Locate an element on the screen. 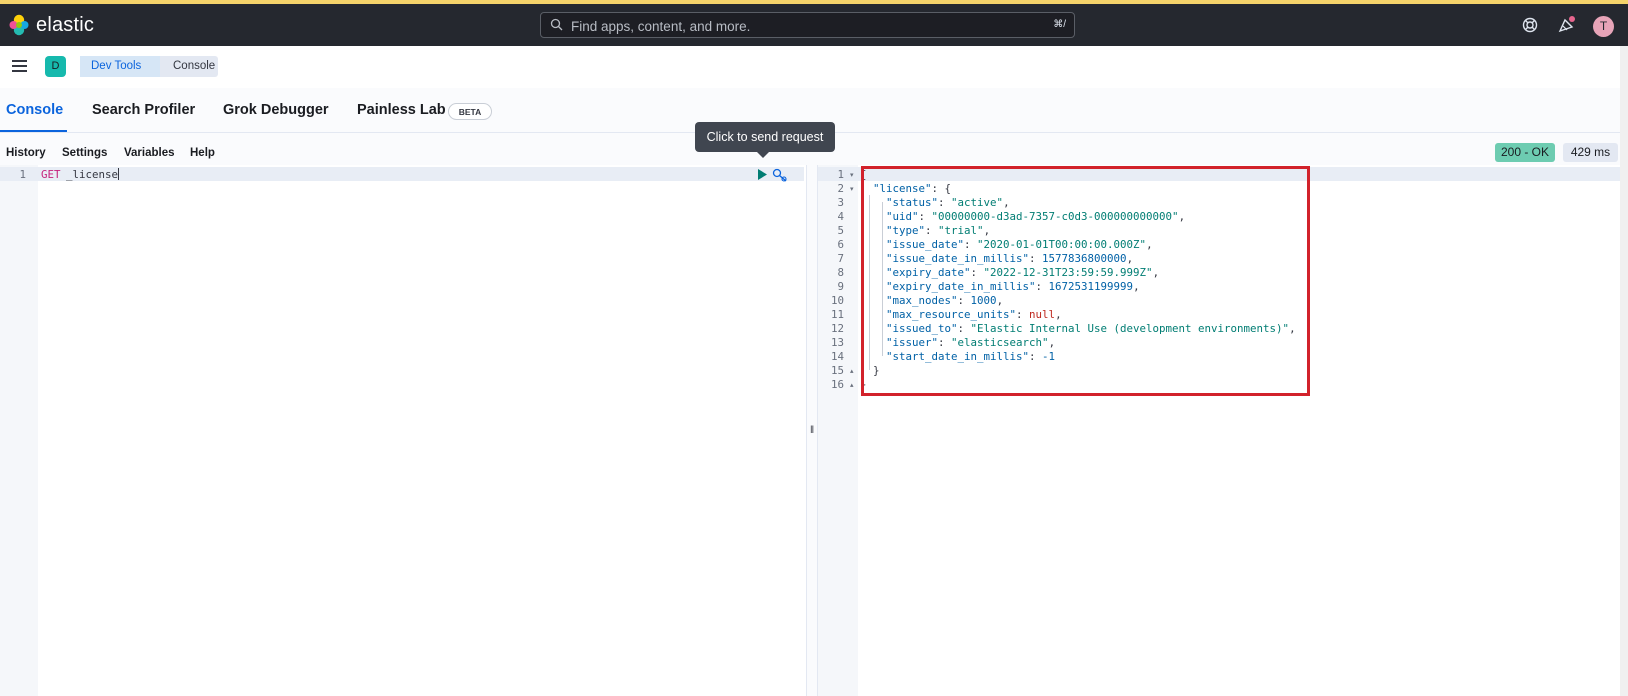 The width and height of the screenshot is (1628, 696). status-badge: 200 - OK is located at coordinates (1525, 152).